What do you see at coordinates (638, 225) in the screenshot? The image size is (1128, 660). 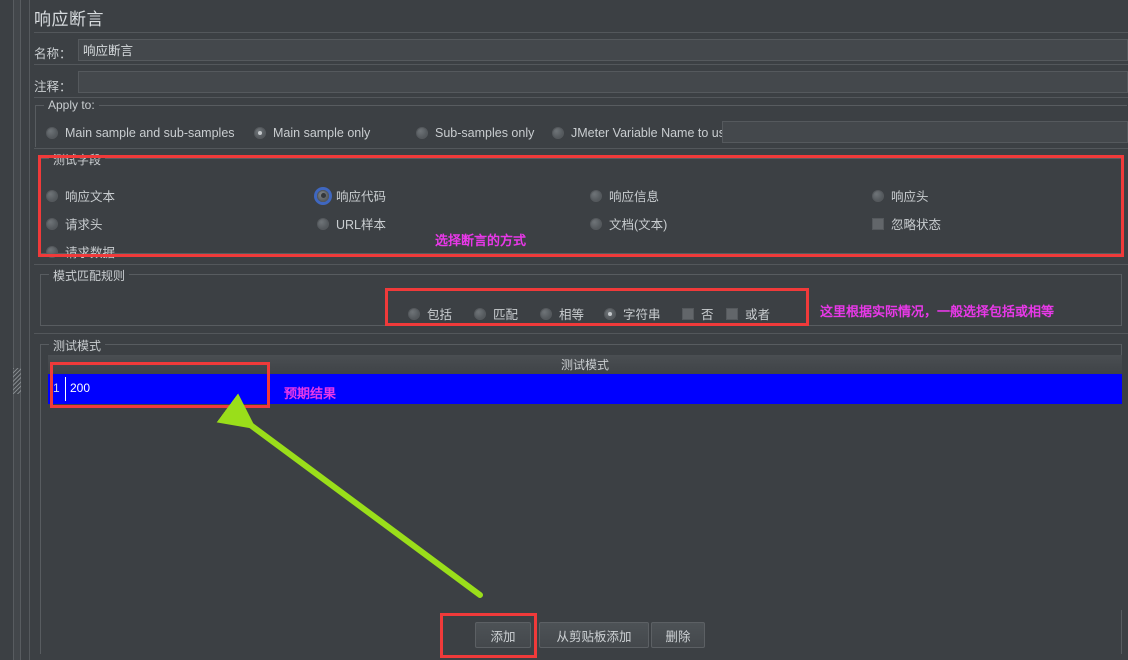 I see `option-label: 文档(文本)` at bounding box center [638, 225].